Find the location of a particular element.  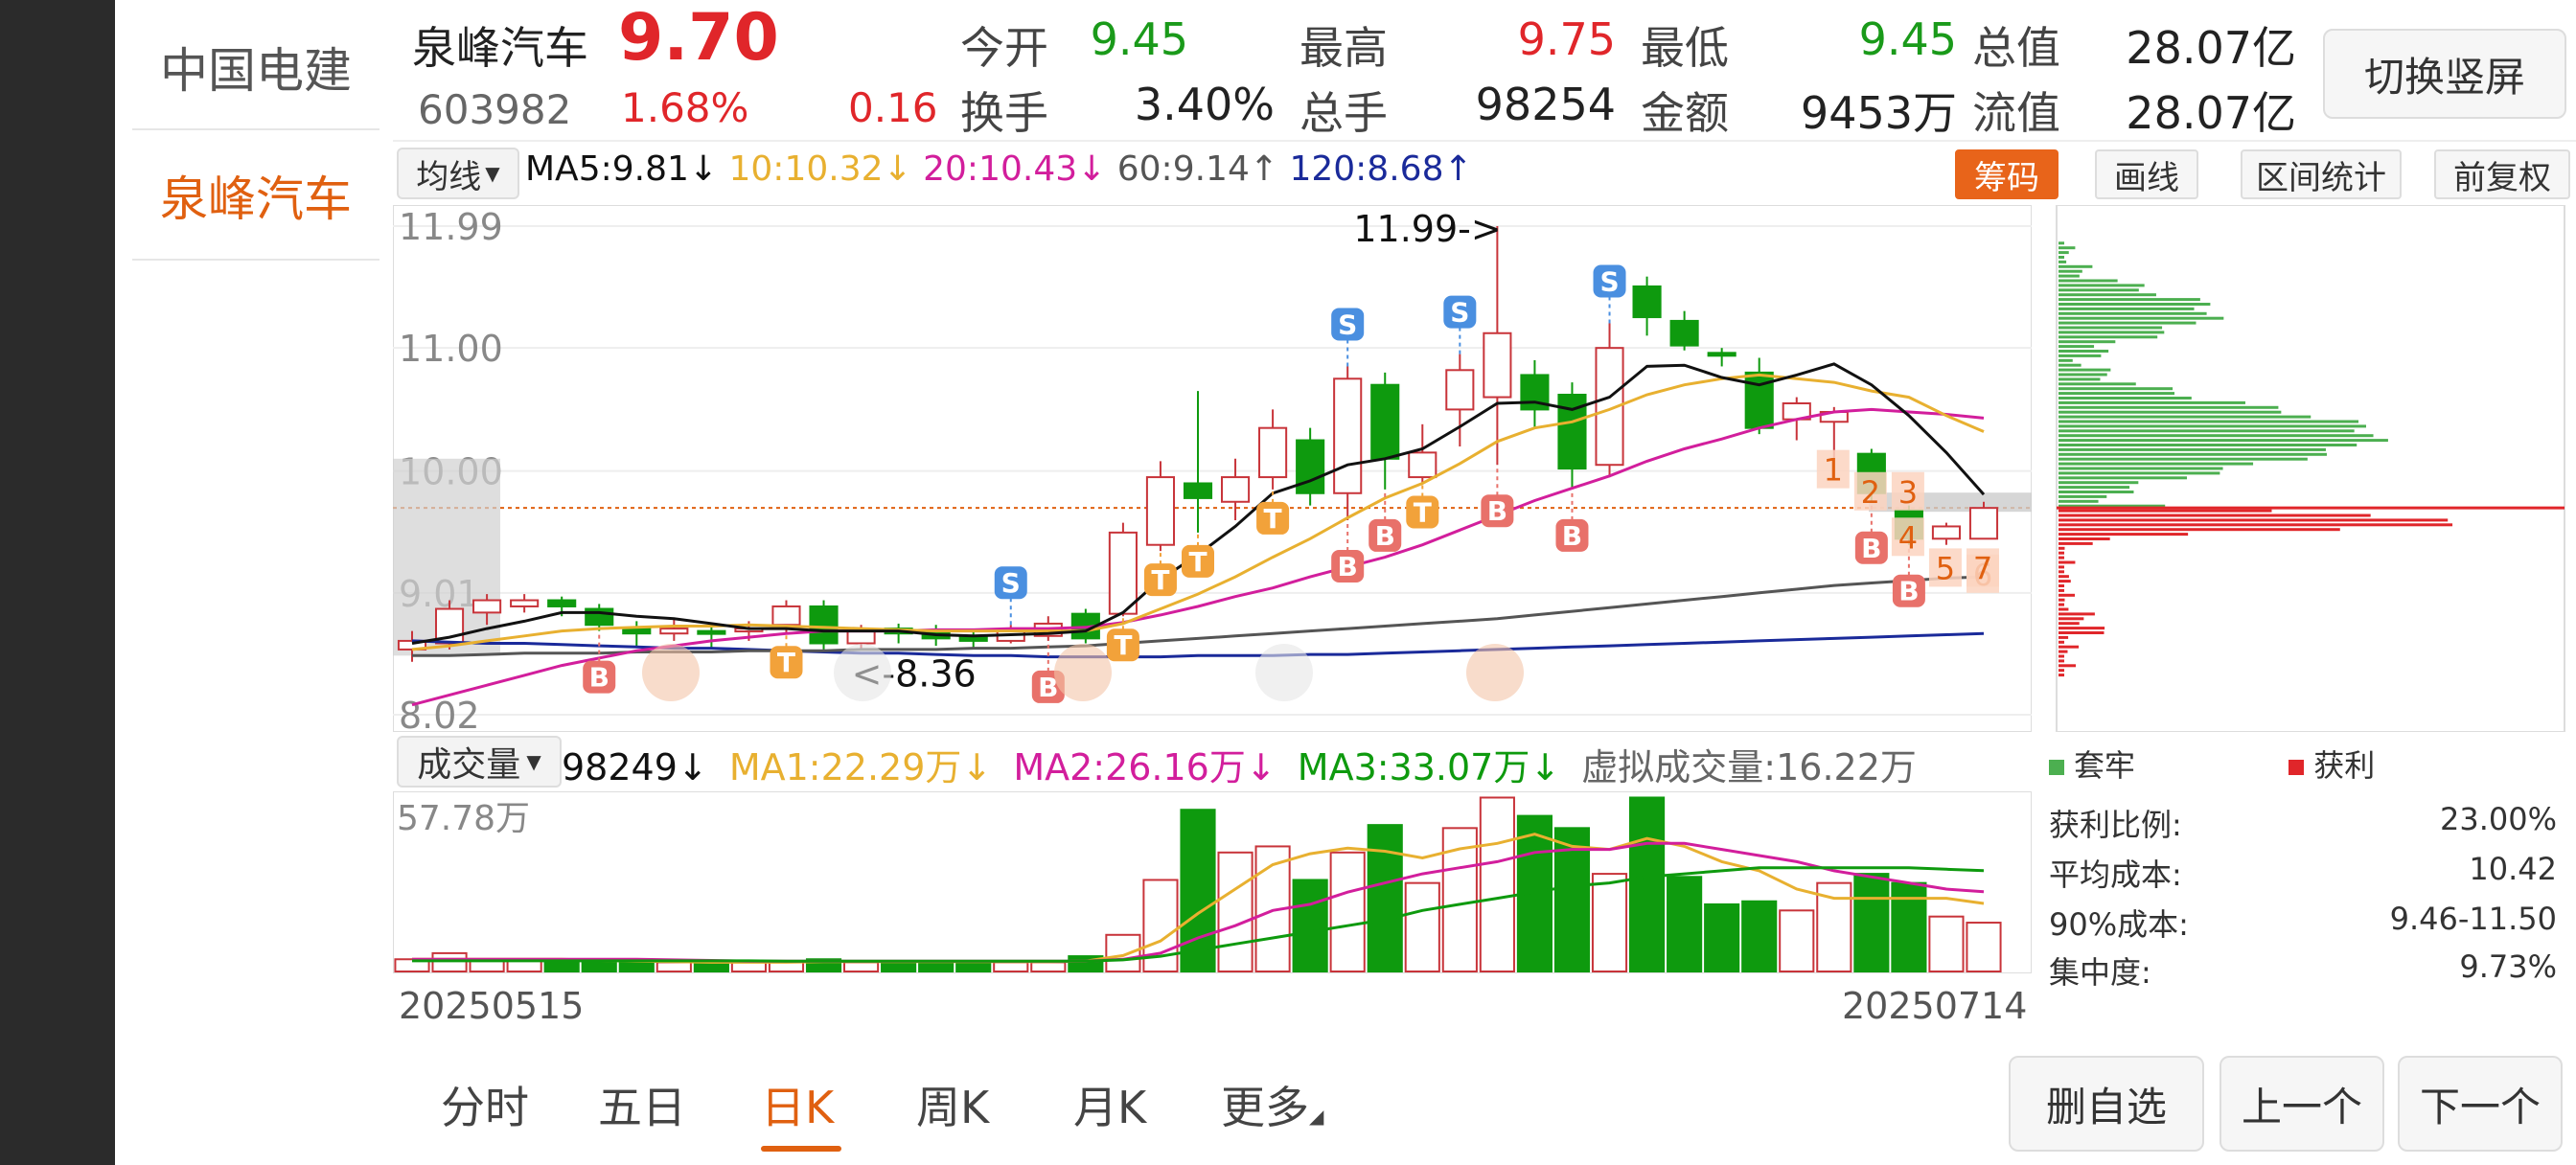

tab-daily-k: 日K is located at coordinates (797, 1104).